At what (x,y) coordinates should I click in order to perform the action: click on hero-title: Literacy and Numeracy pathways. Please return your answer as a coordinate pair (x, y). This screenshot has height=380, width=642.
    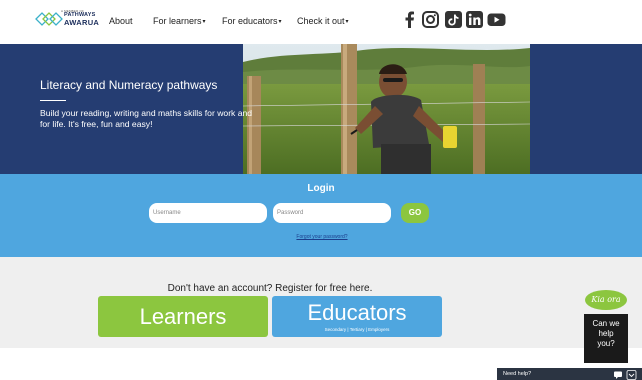
    Looking at the image, I should click on (129, 85).